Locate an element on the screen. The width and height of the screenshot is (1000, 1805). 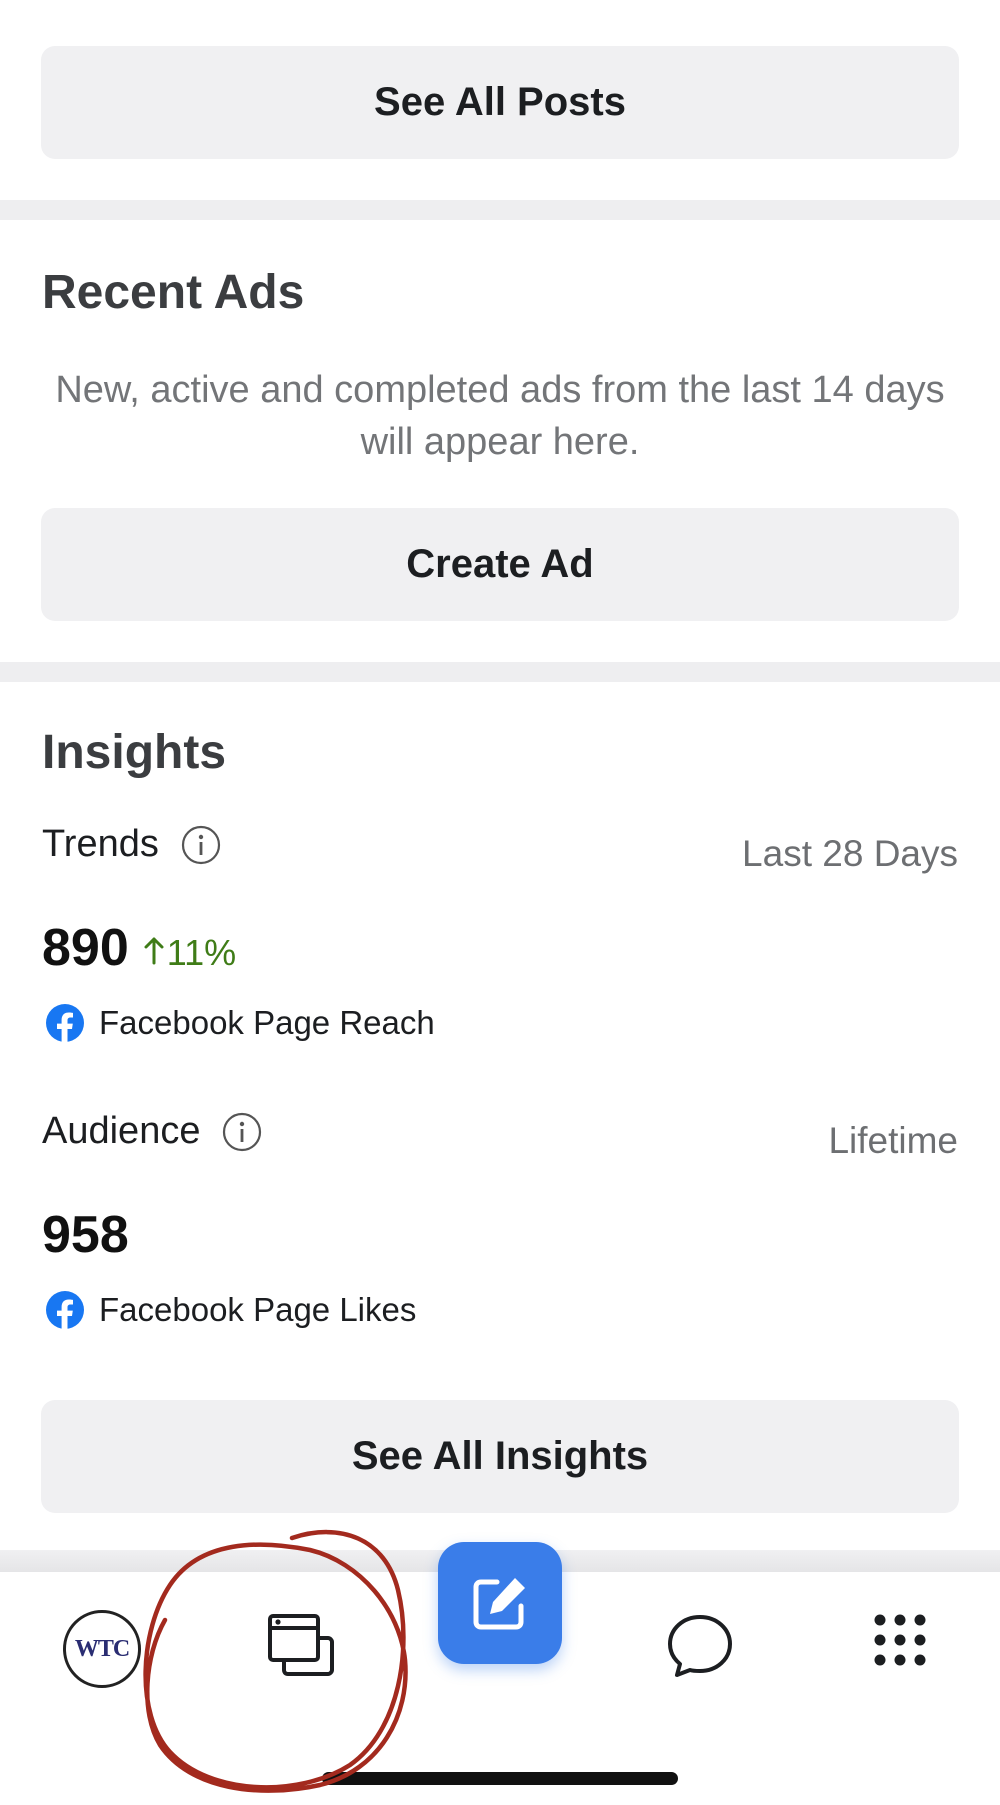
chat-bubble-icon is located at coordinates (700, 1646).